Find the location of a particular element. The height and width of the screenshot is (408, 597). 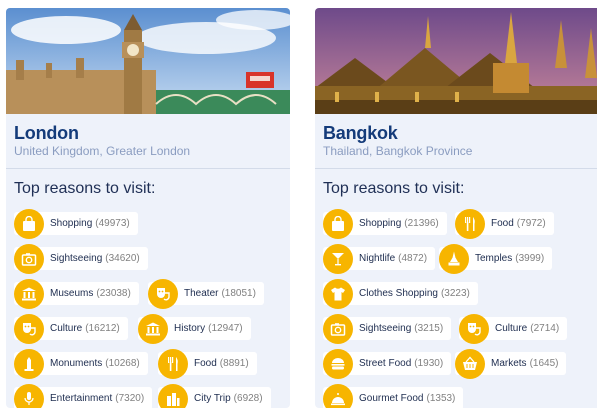

reason-count: (12947) is located at coordinates (225, 328).